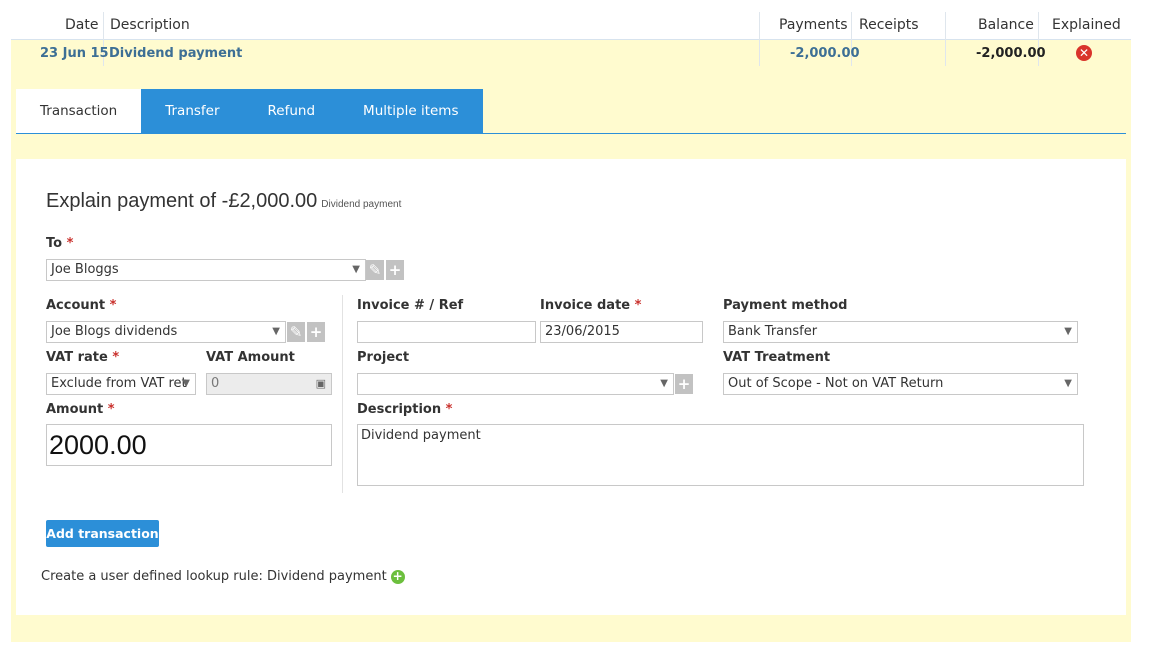 This screenshot has width=1149, height=663. I want to click on description-label: Description *, so click(404, 409).